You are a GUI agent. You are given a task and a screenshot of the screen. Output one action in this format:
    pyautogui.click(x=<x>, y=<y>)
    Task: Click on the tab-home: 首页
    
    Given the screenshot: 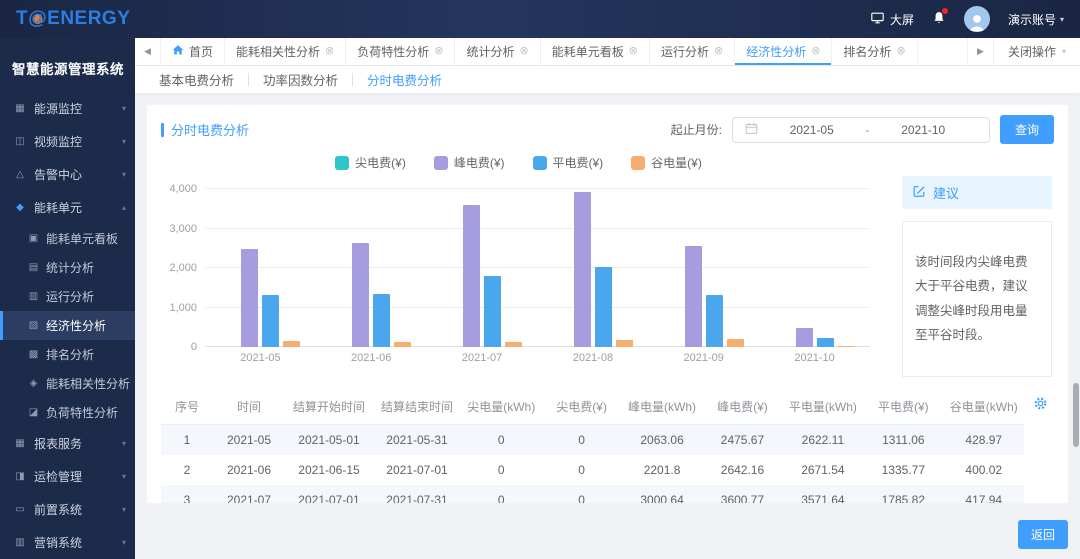 What is the action you would take?
    pyautogui.click(x=193, y=51)
    